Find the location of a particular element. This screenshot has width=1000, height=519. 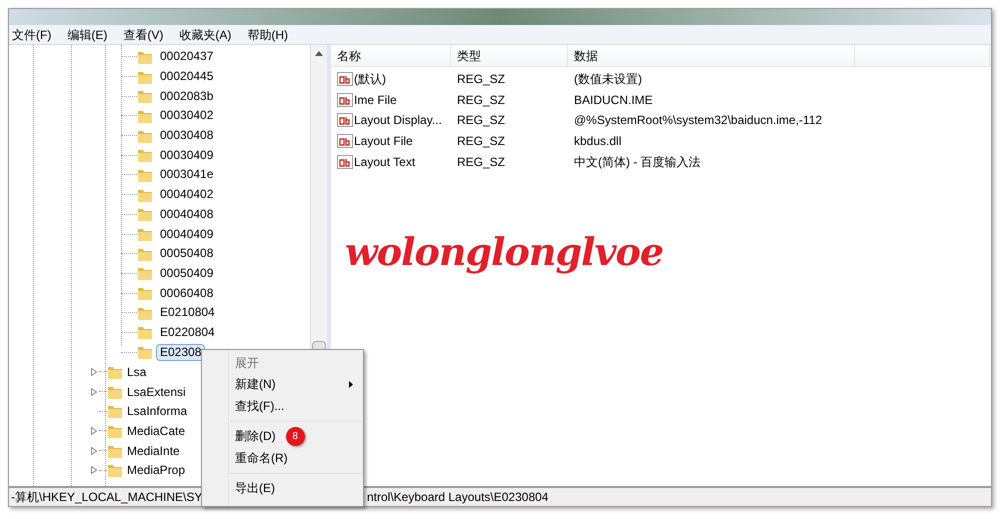

column-header: 名称 is located at coordinates (391, 55).